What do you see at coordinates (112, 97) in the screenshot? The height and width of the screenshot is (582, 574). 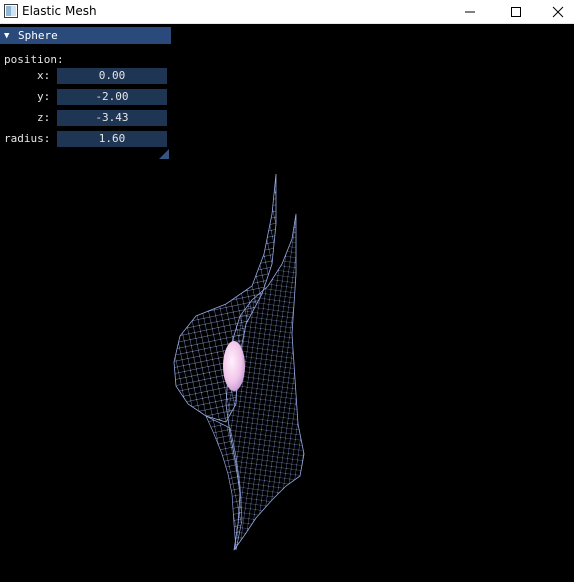 I see `y-field: -2.00` at bounding box center [112, 97].